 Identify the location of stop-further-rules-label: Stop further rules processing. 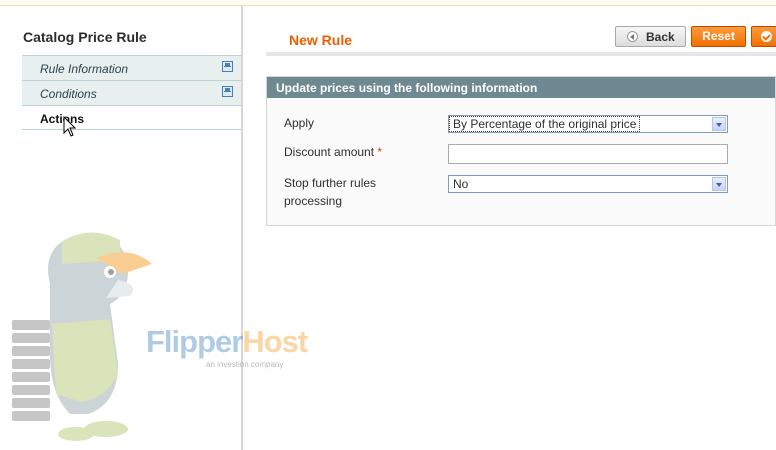
(330, 192).